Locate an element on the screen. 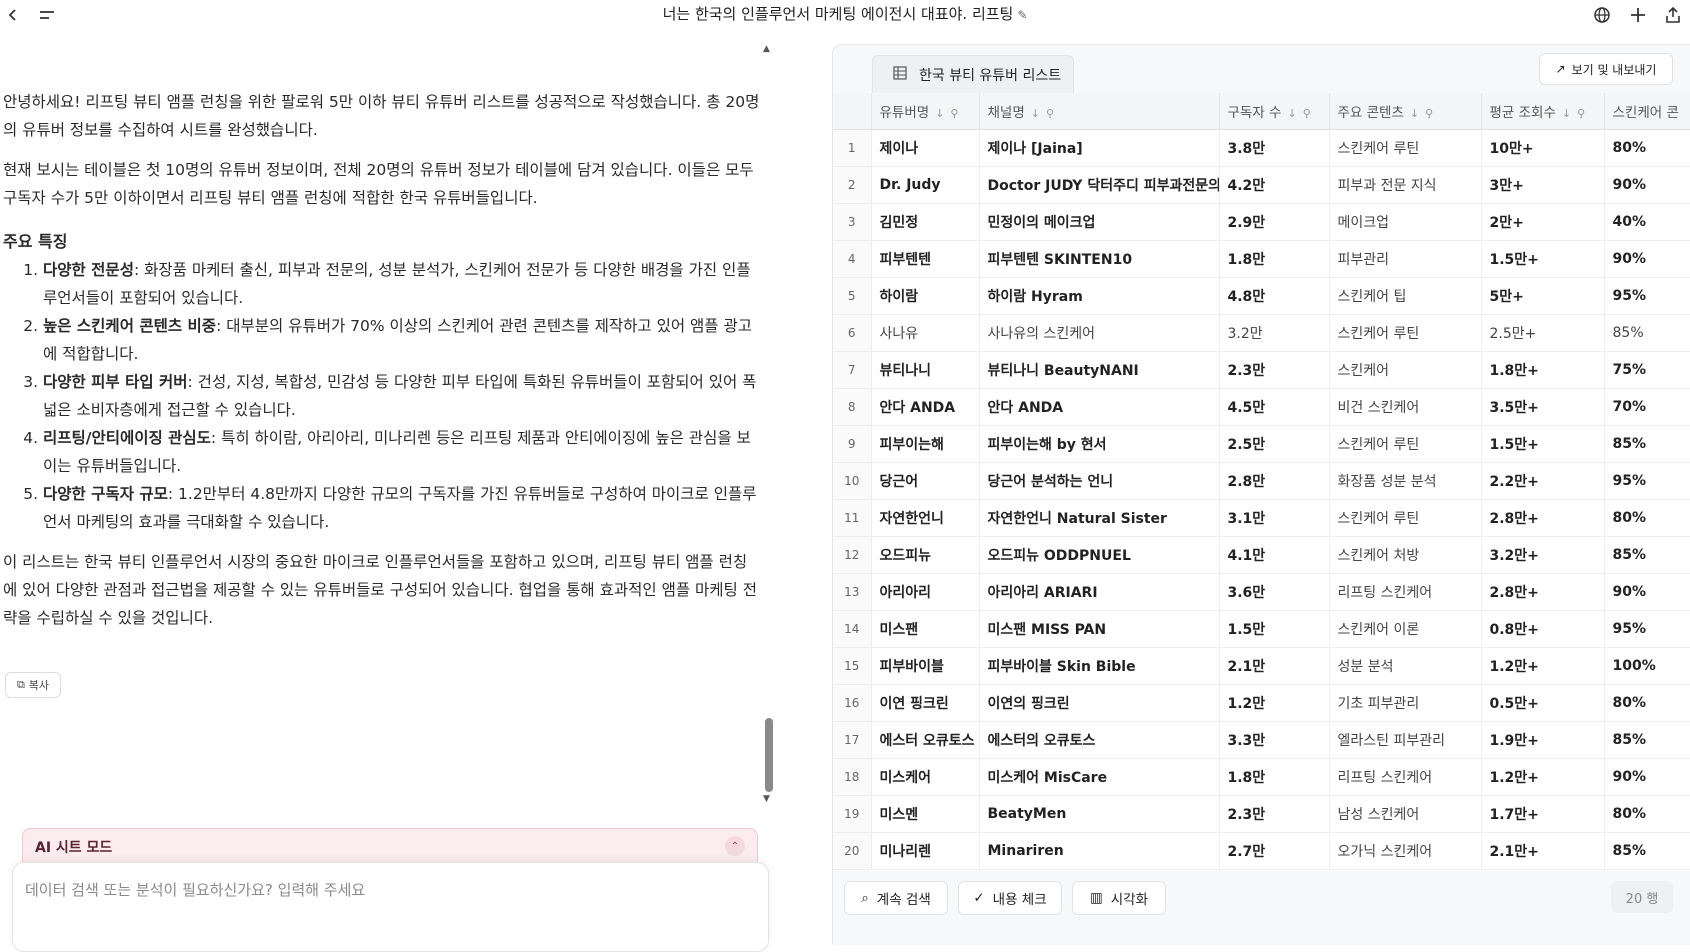 Image resolution: width=1690 pixels, height=952 pixels. avg-views-cell: 1.7만+ is located at coordinates (1543, 814).